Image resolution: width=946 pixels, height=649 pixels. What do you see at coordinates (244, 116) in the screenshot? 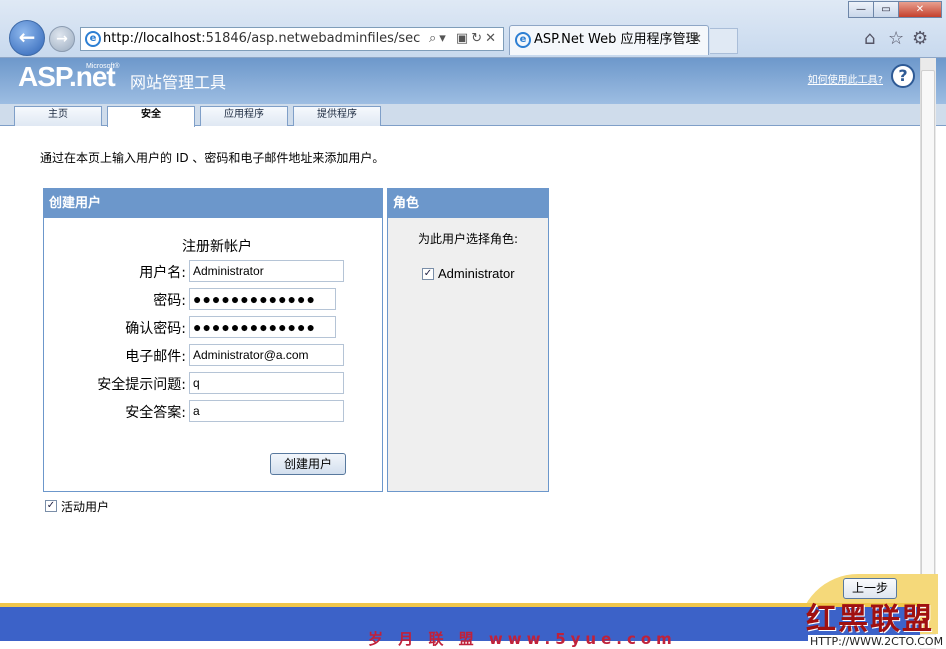
I see `tab-application: 应用程序` at bounding box center [244, 116].